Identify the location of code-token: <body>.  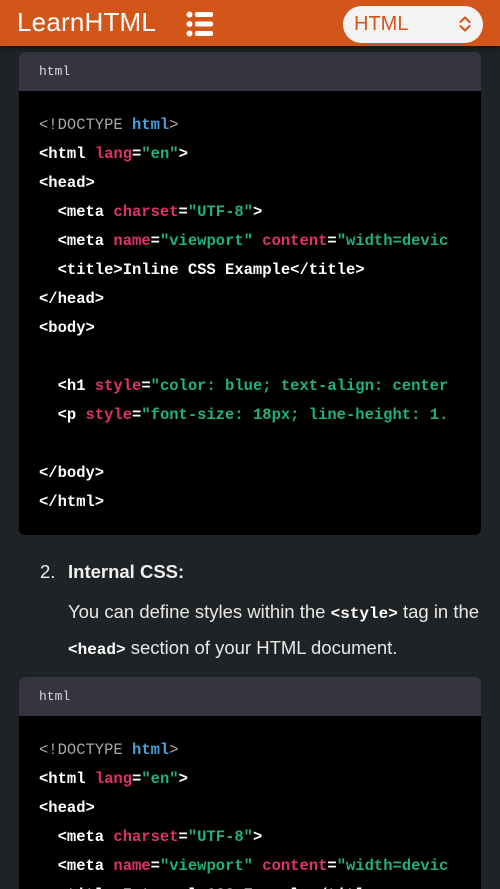
(67, 328).